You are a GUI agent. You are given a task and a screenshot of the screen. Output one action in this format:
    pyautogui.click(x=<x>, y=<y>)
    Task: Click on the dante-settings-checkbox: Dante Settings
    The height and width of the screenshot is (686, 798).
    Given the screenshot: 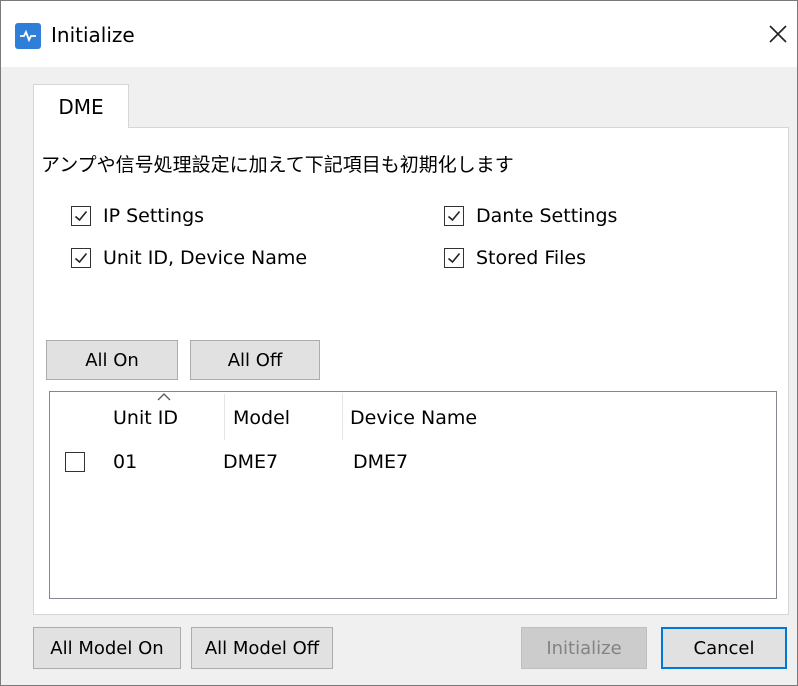 What is the action you would take?
    pyautogui.click(x=530, y=216)
    